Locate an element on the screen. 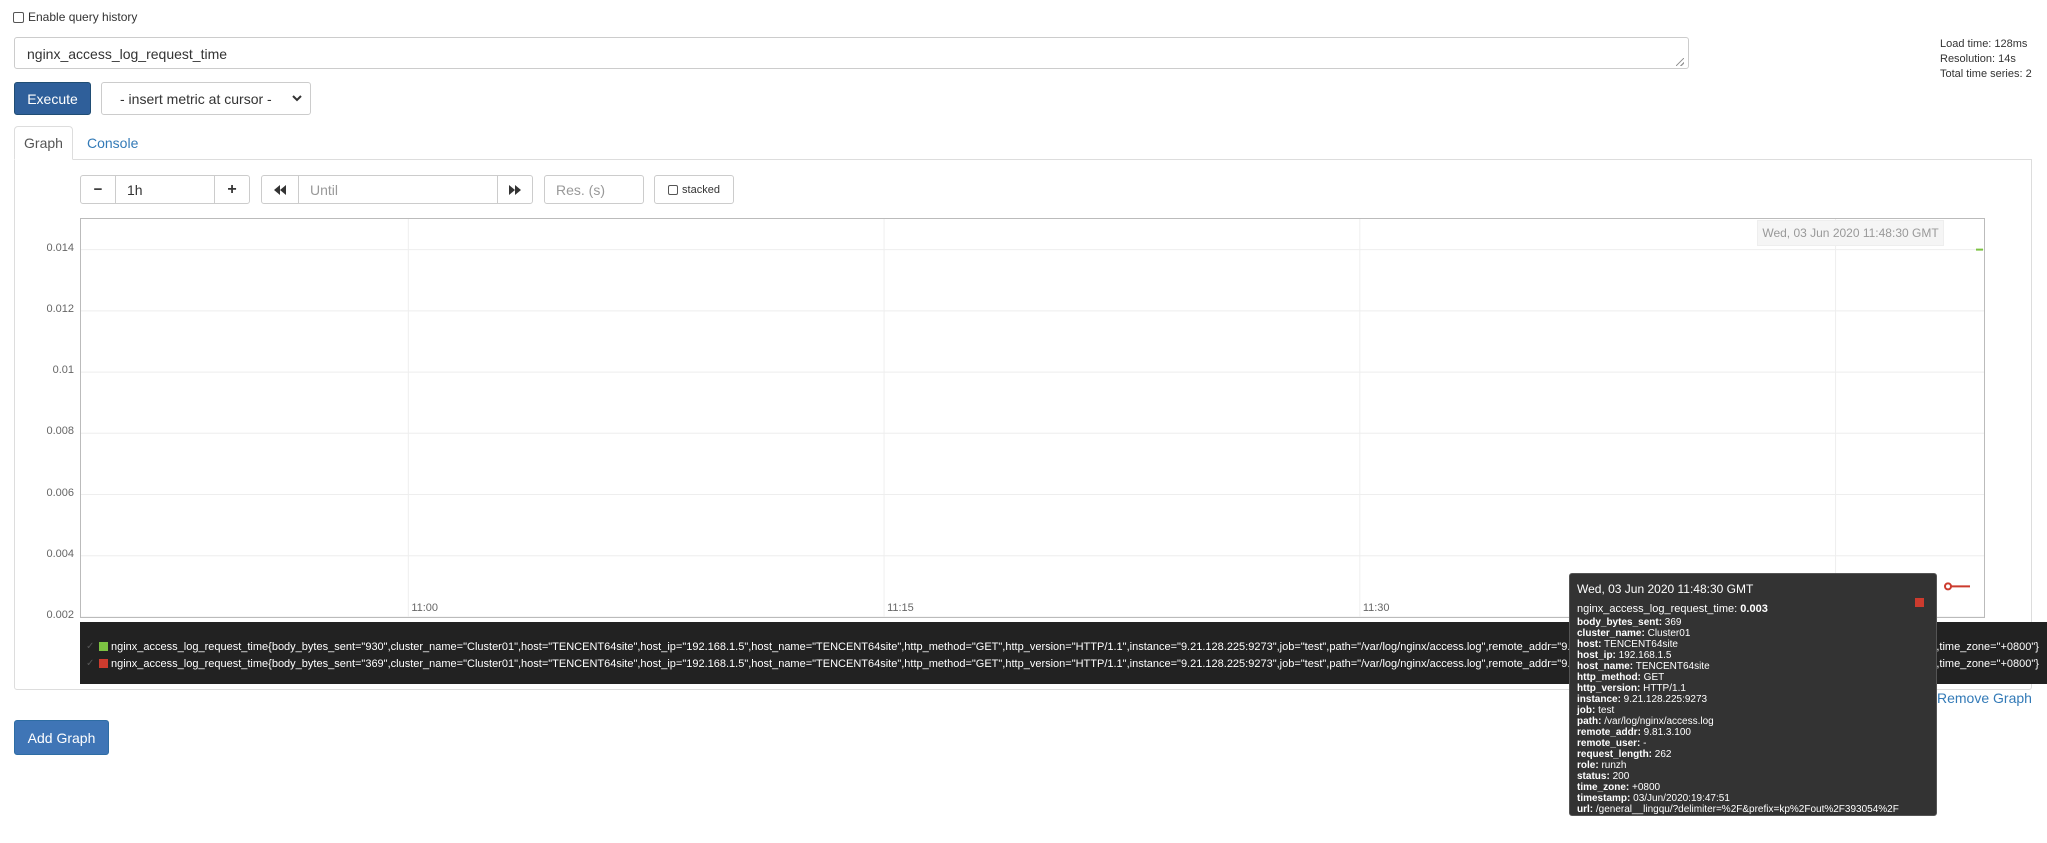  y-tick-label: 0.002 is located at coordinates (60, 615).